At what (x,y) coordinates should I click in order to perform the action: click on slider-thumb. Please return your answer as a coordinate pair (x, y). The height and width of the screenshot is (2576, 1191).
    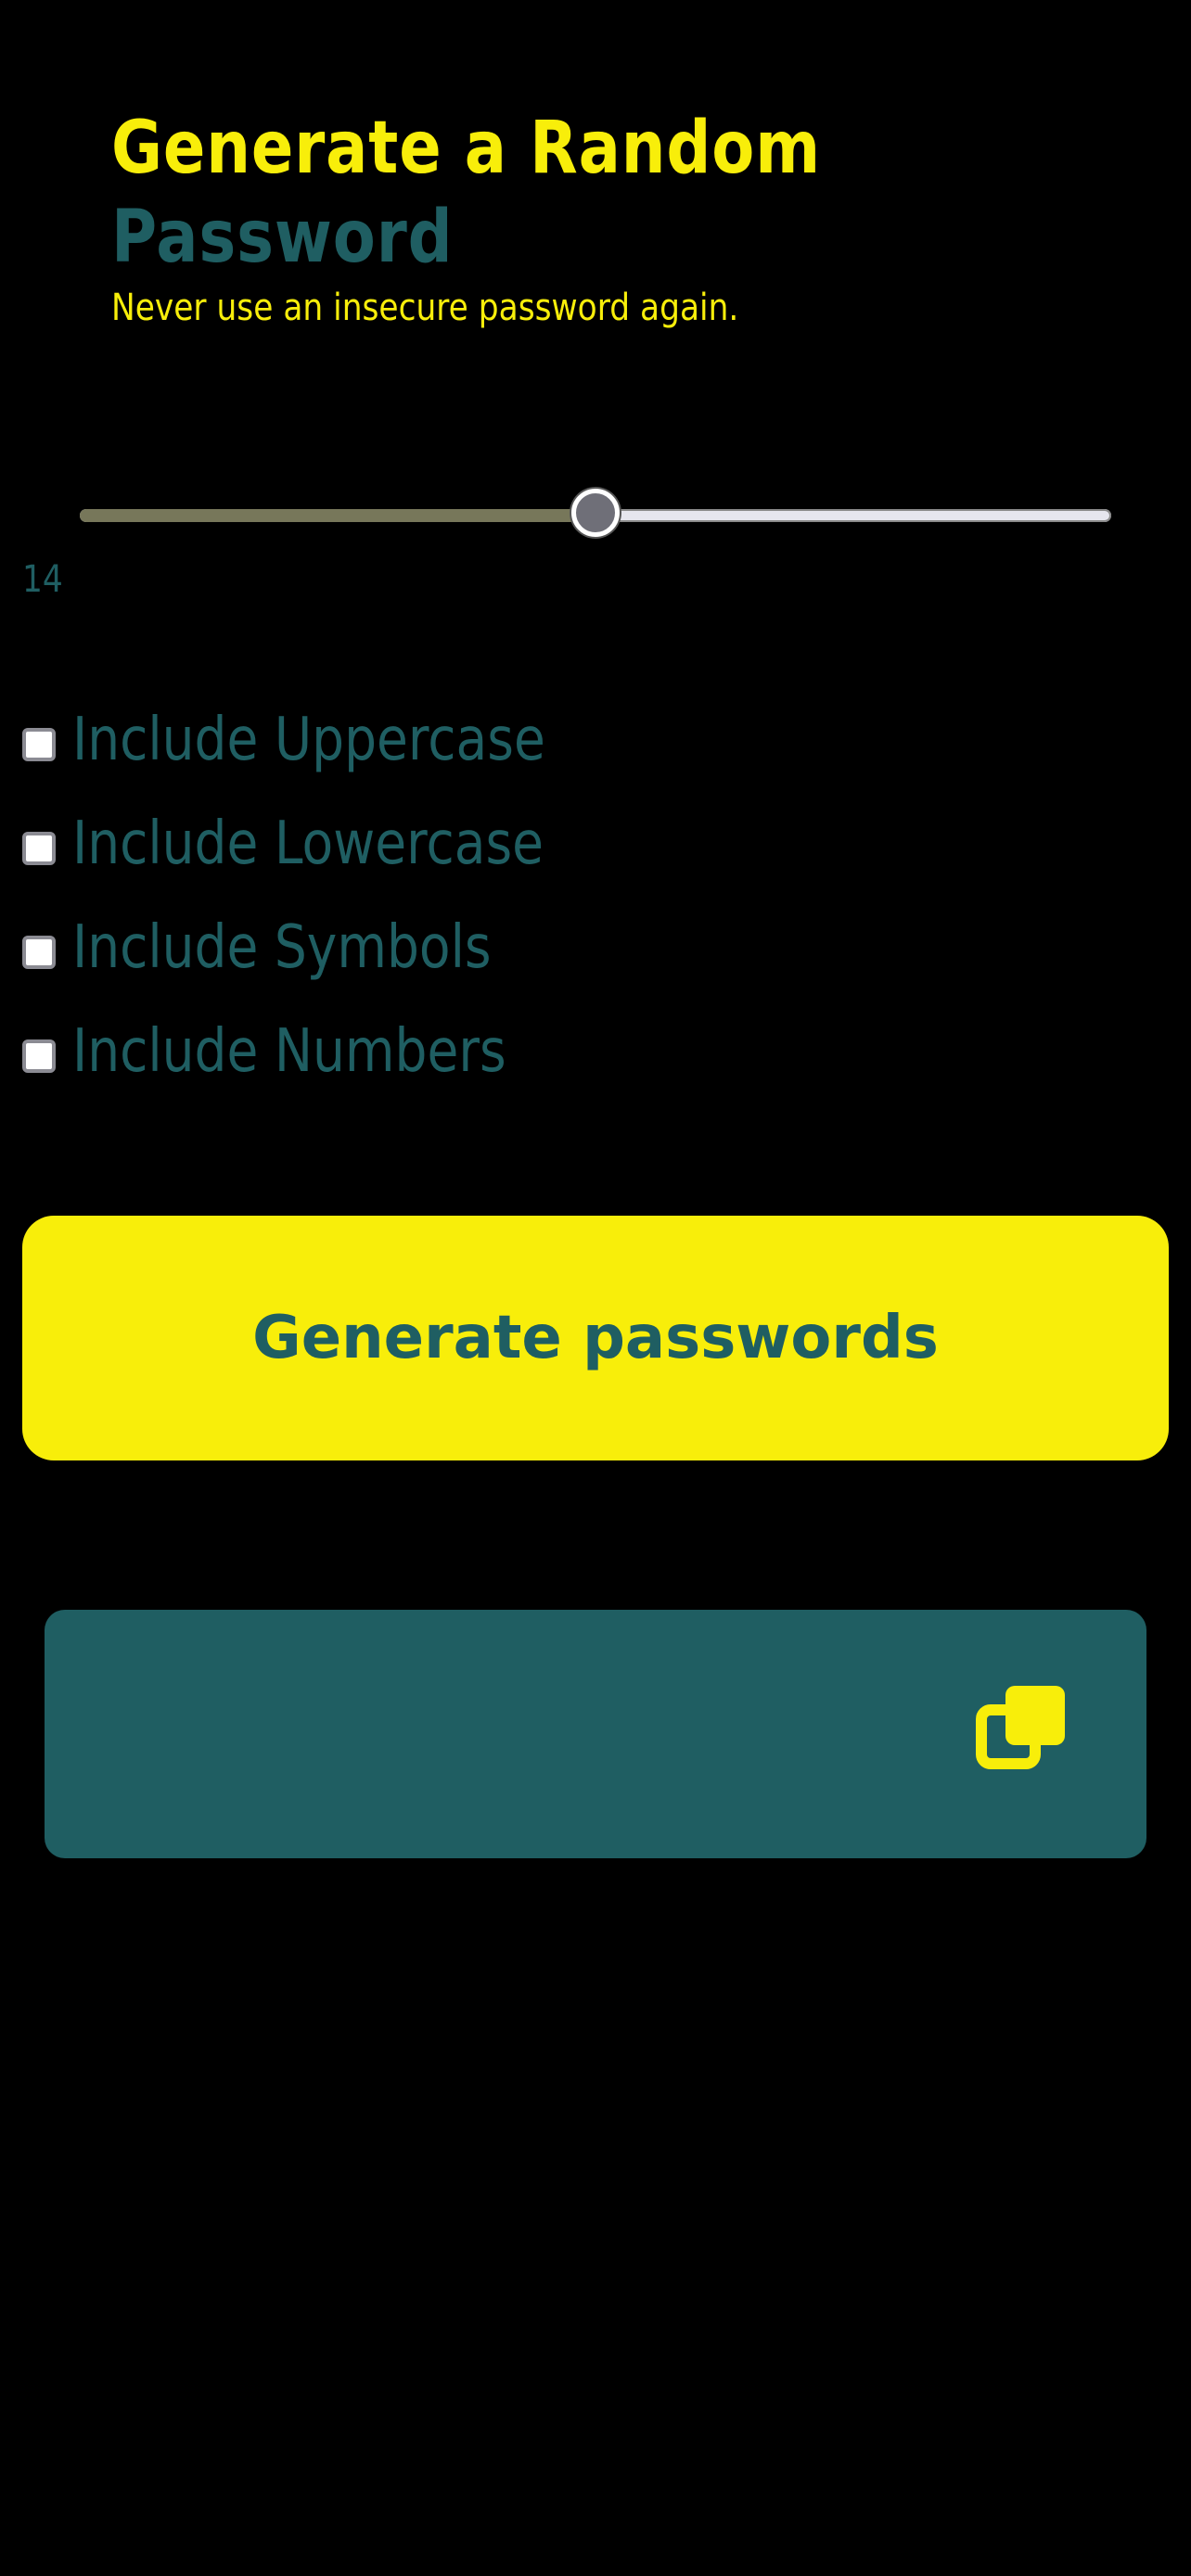
    Looking at the image, I should click on (595, 513).